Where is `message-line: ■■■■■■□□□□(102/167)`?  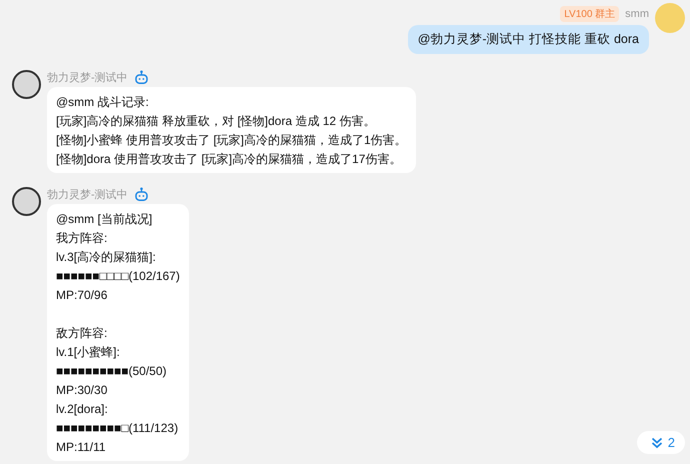
message-line: ■■■■■■□□□□(102/167) is located at coordinates (118, 276).